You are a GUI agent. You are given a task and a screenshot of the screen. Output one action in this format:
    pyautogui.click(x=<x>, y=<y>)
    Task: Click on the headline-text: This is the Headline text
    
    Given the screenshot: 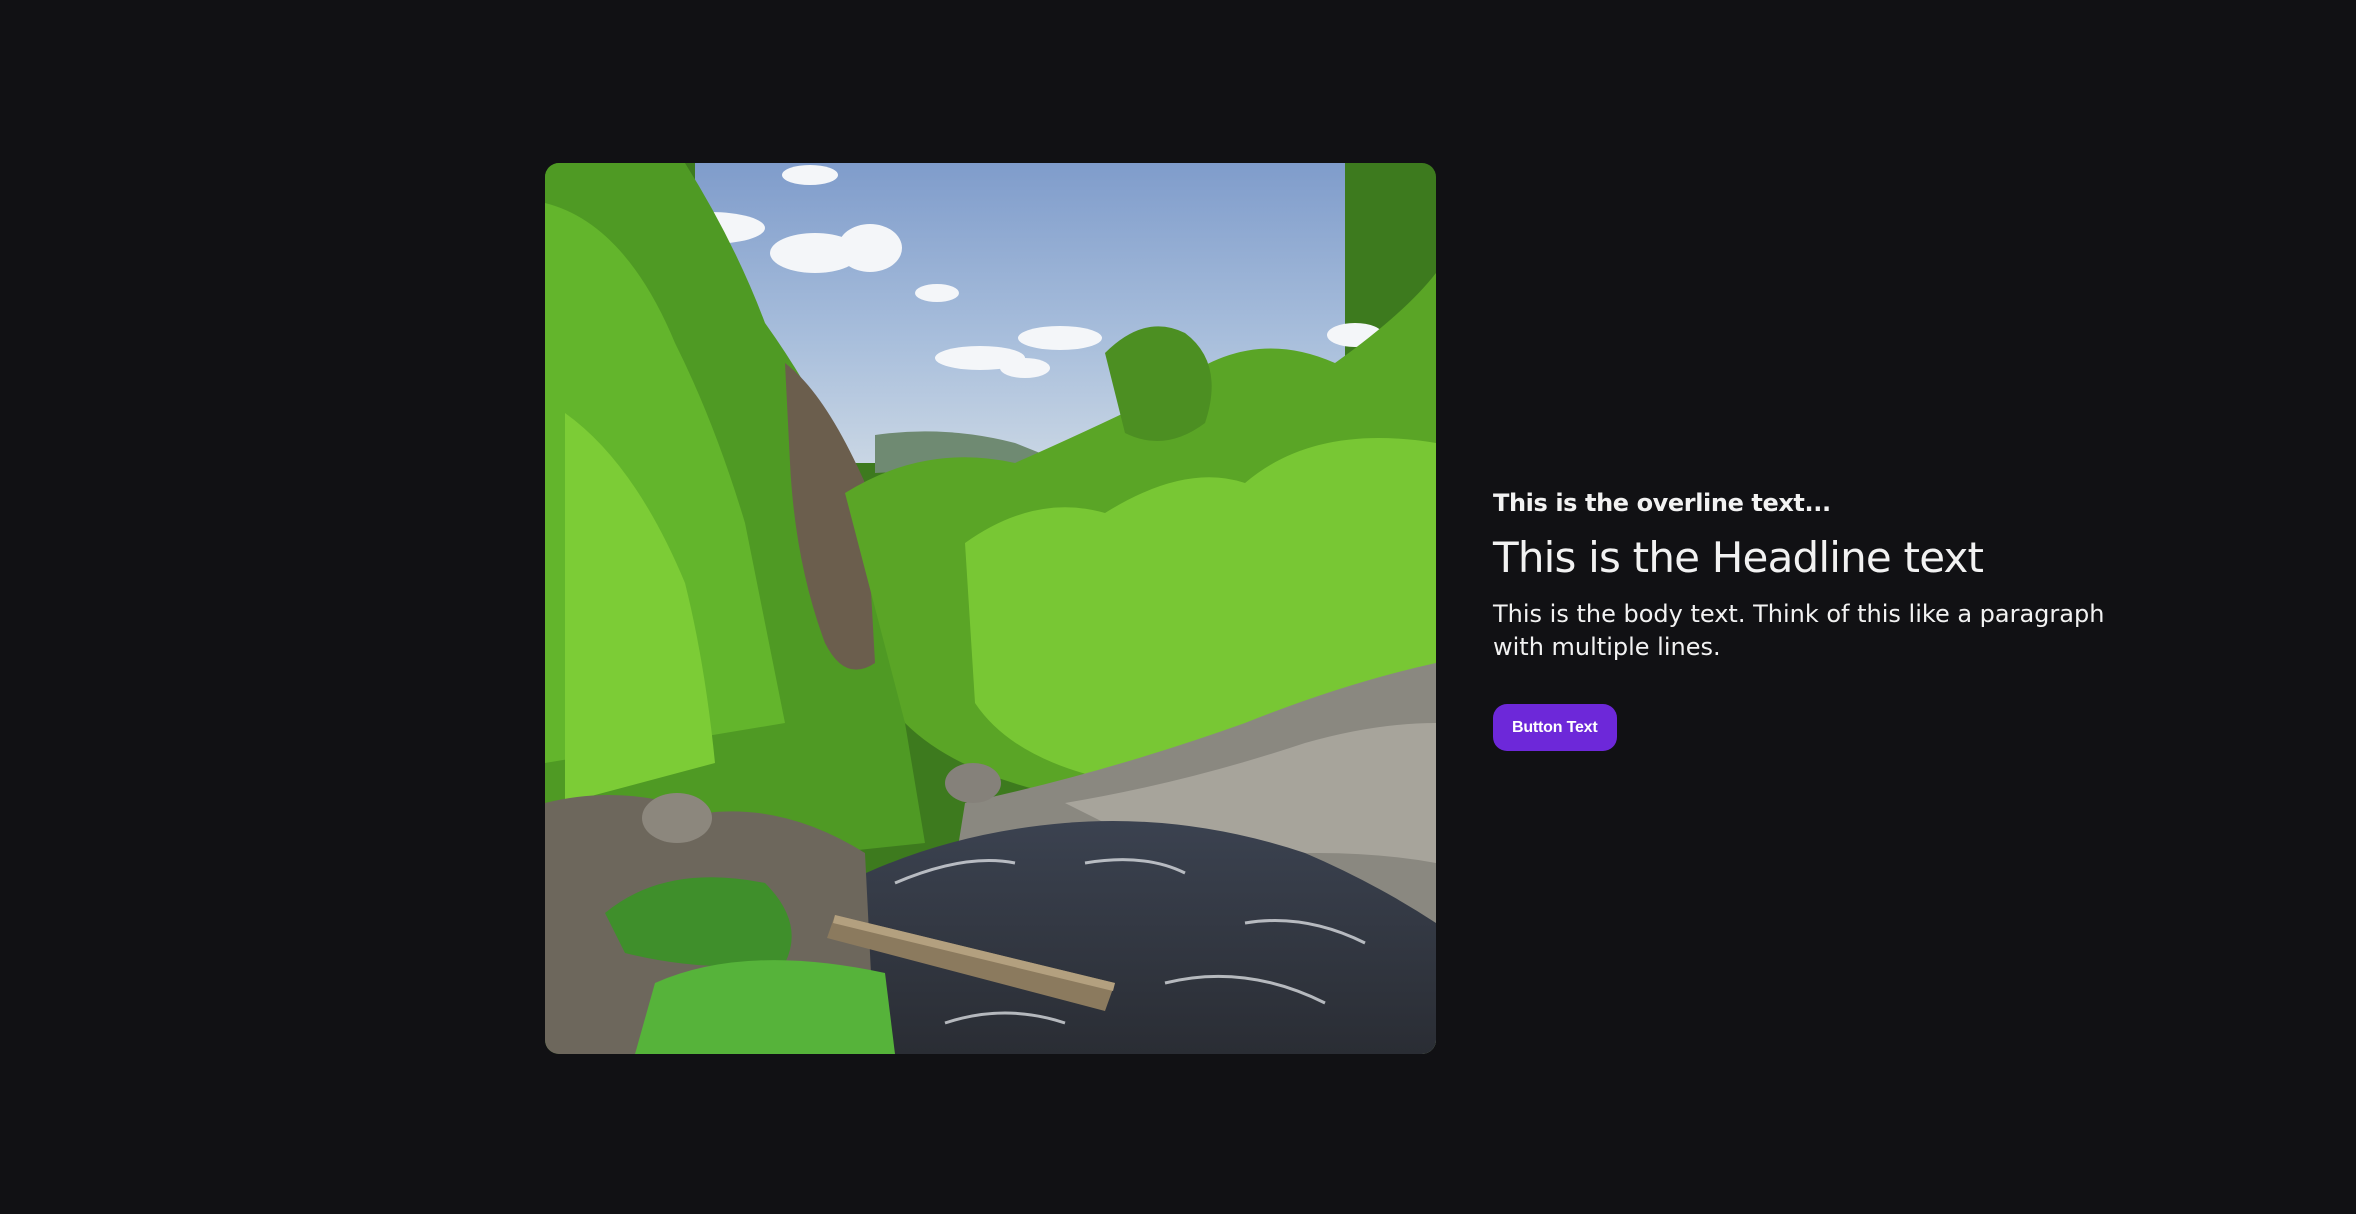 What is the action you would take?
    pyautogui.click(x=1738, y=557)
    